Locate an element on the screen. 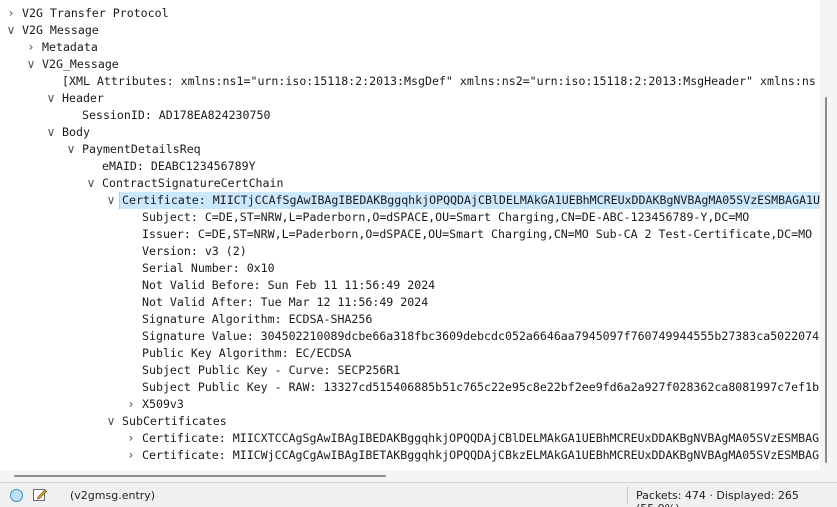  tree-row: Signature Algorithm: ECDSA-SHA256 is located at coordinates (410, 319).